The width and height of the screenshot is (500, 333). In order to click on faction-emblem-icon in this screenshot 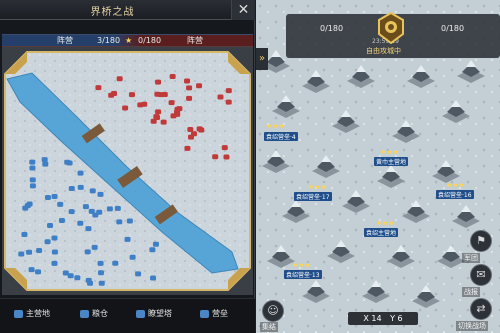, I will do `click(391, 28)`.